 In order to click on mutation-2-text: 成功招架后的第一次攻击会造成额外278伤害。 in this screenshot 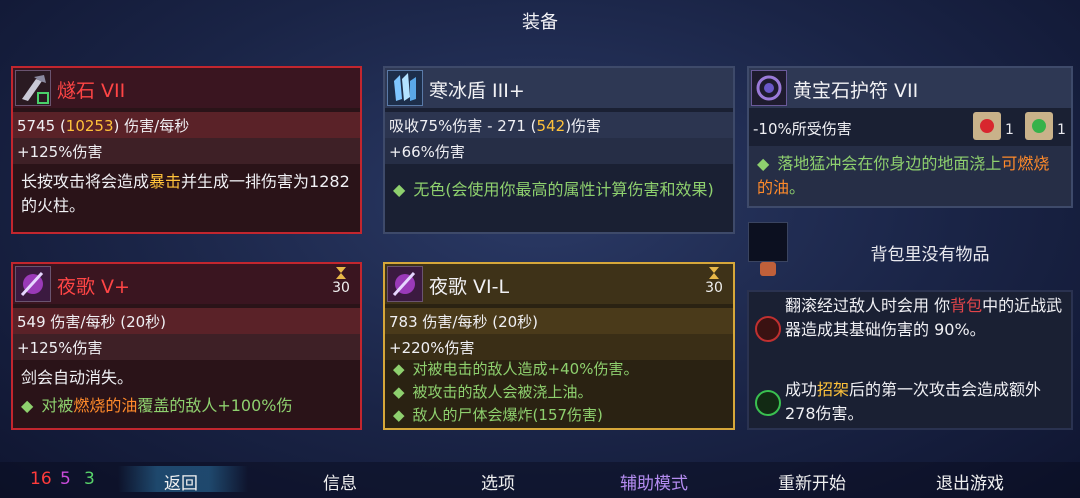, I will do `click(913, 401)`.